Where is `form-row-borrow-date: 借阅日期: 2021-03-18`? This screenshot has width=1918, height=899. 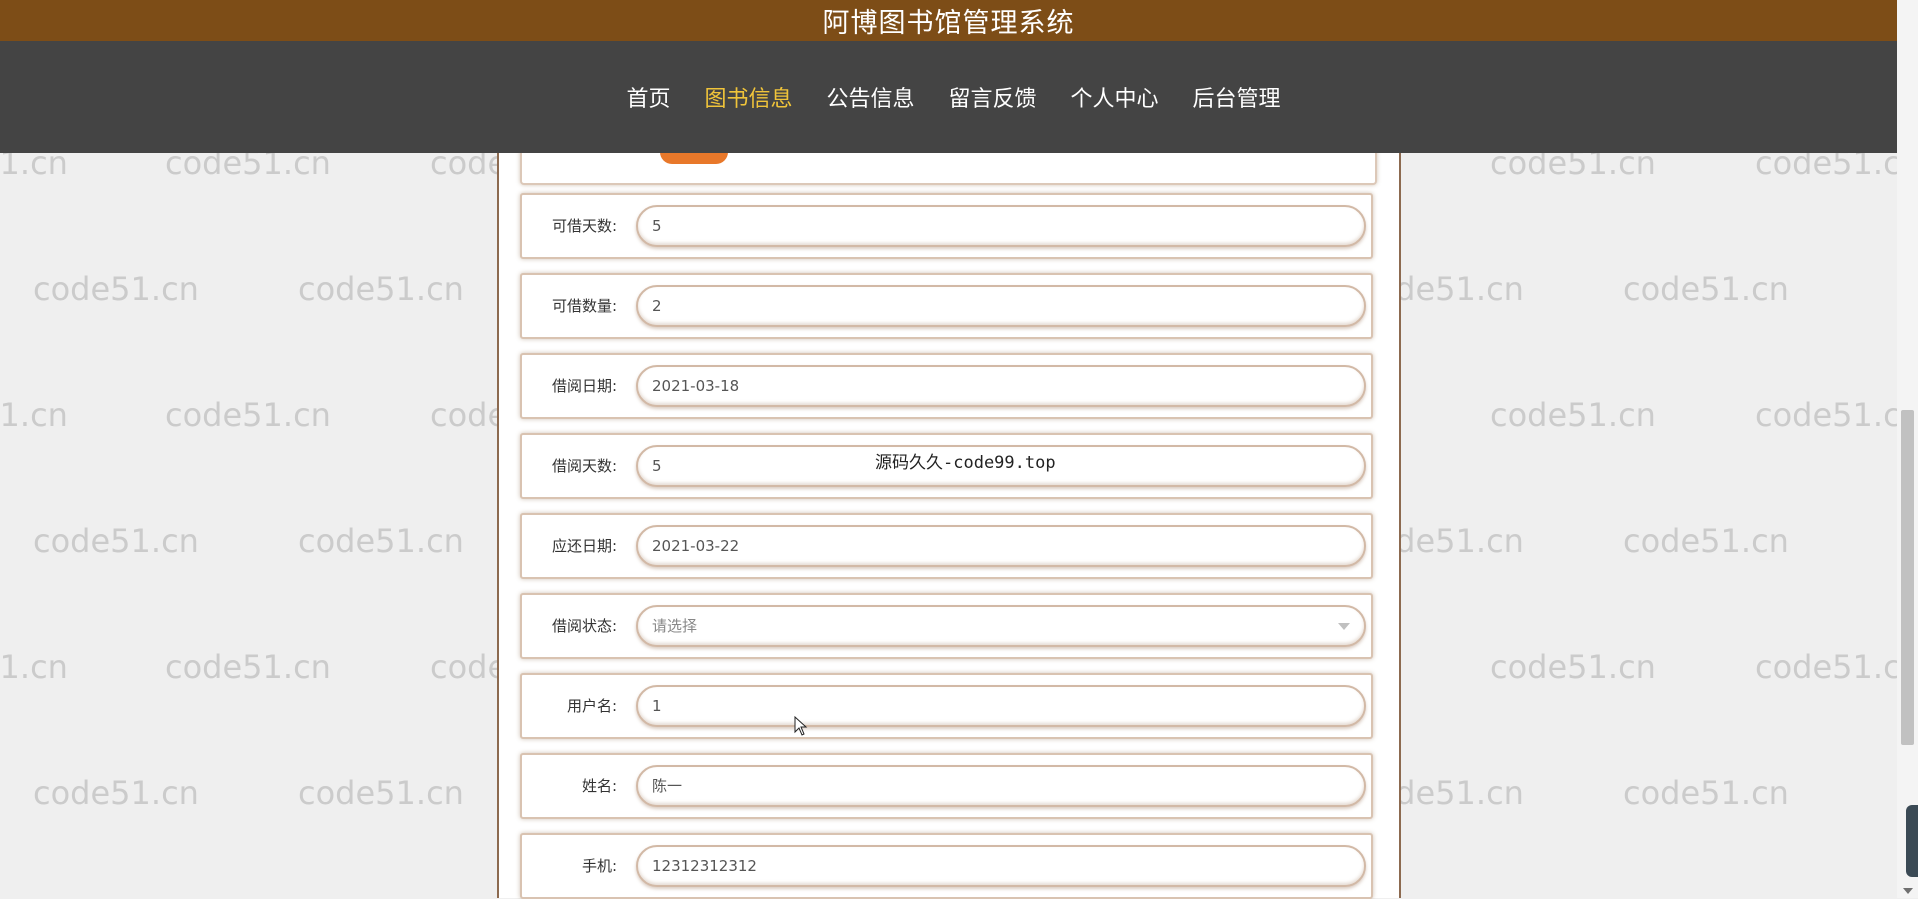 form-row-borrow-date: 借阅日期: 2021-03-18 is located at coordinates (946, 386).